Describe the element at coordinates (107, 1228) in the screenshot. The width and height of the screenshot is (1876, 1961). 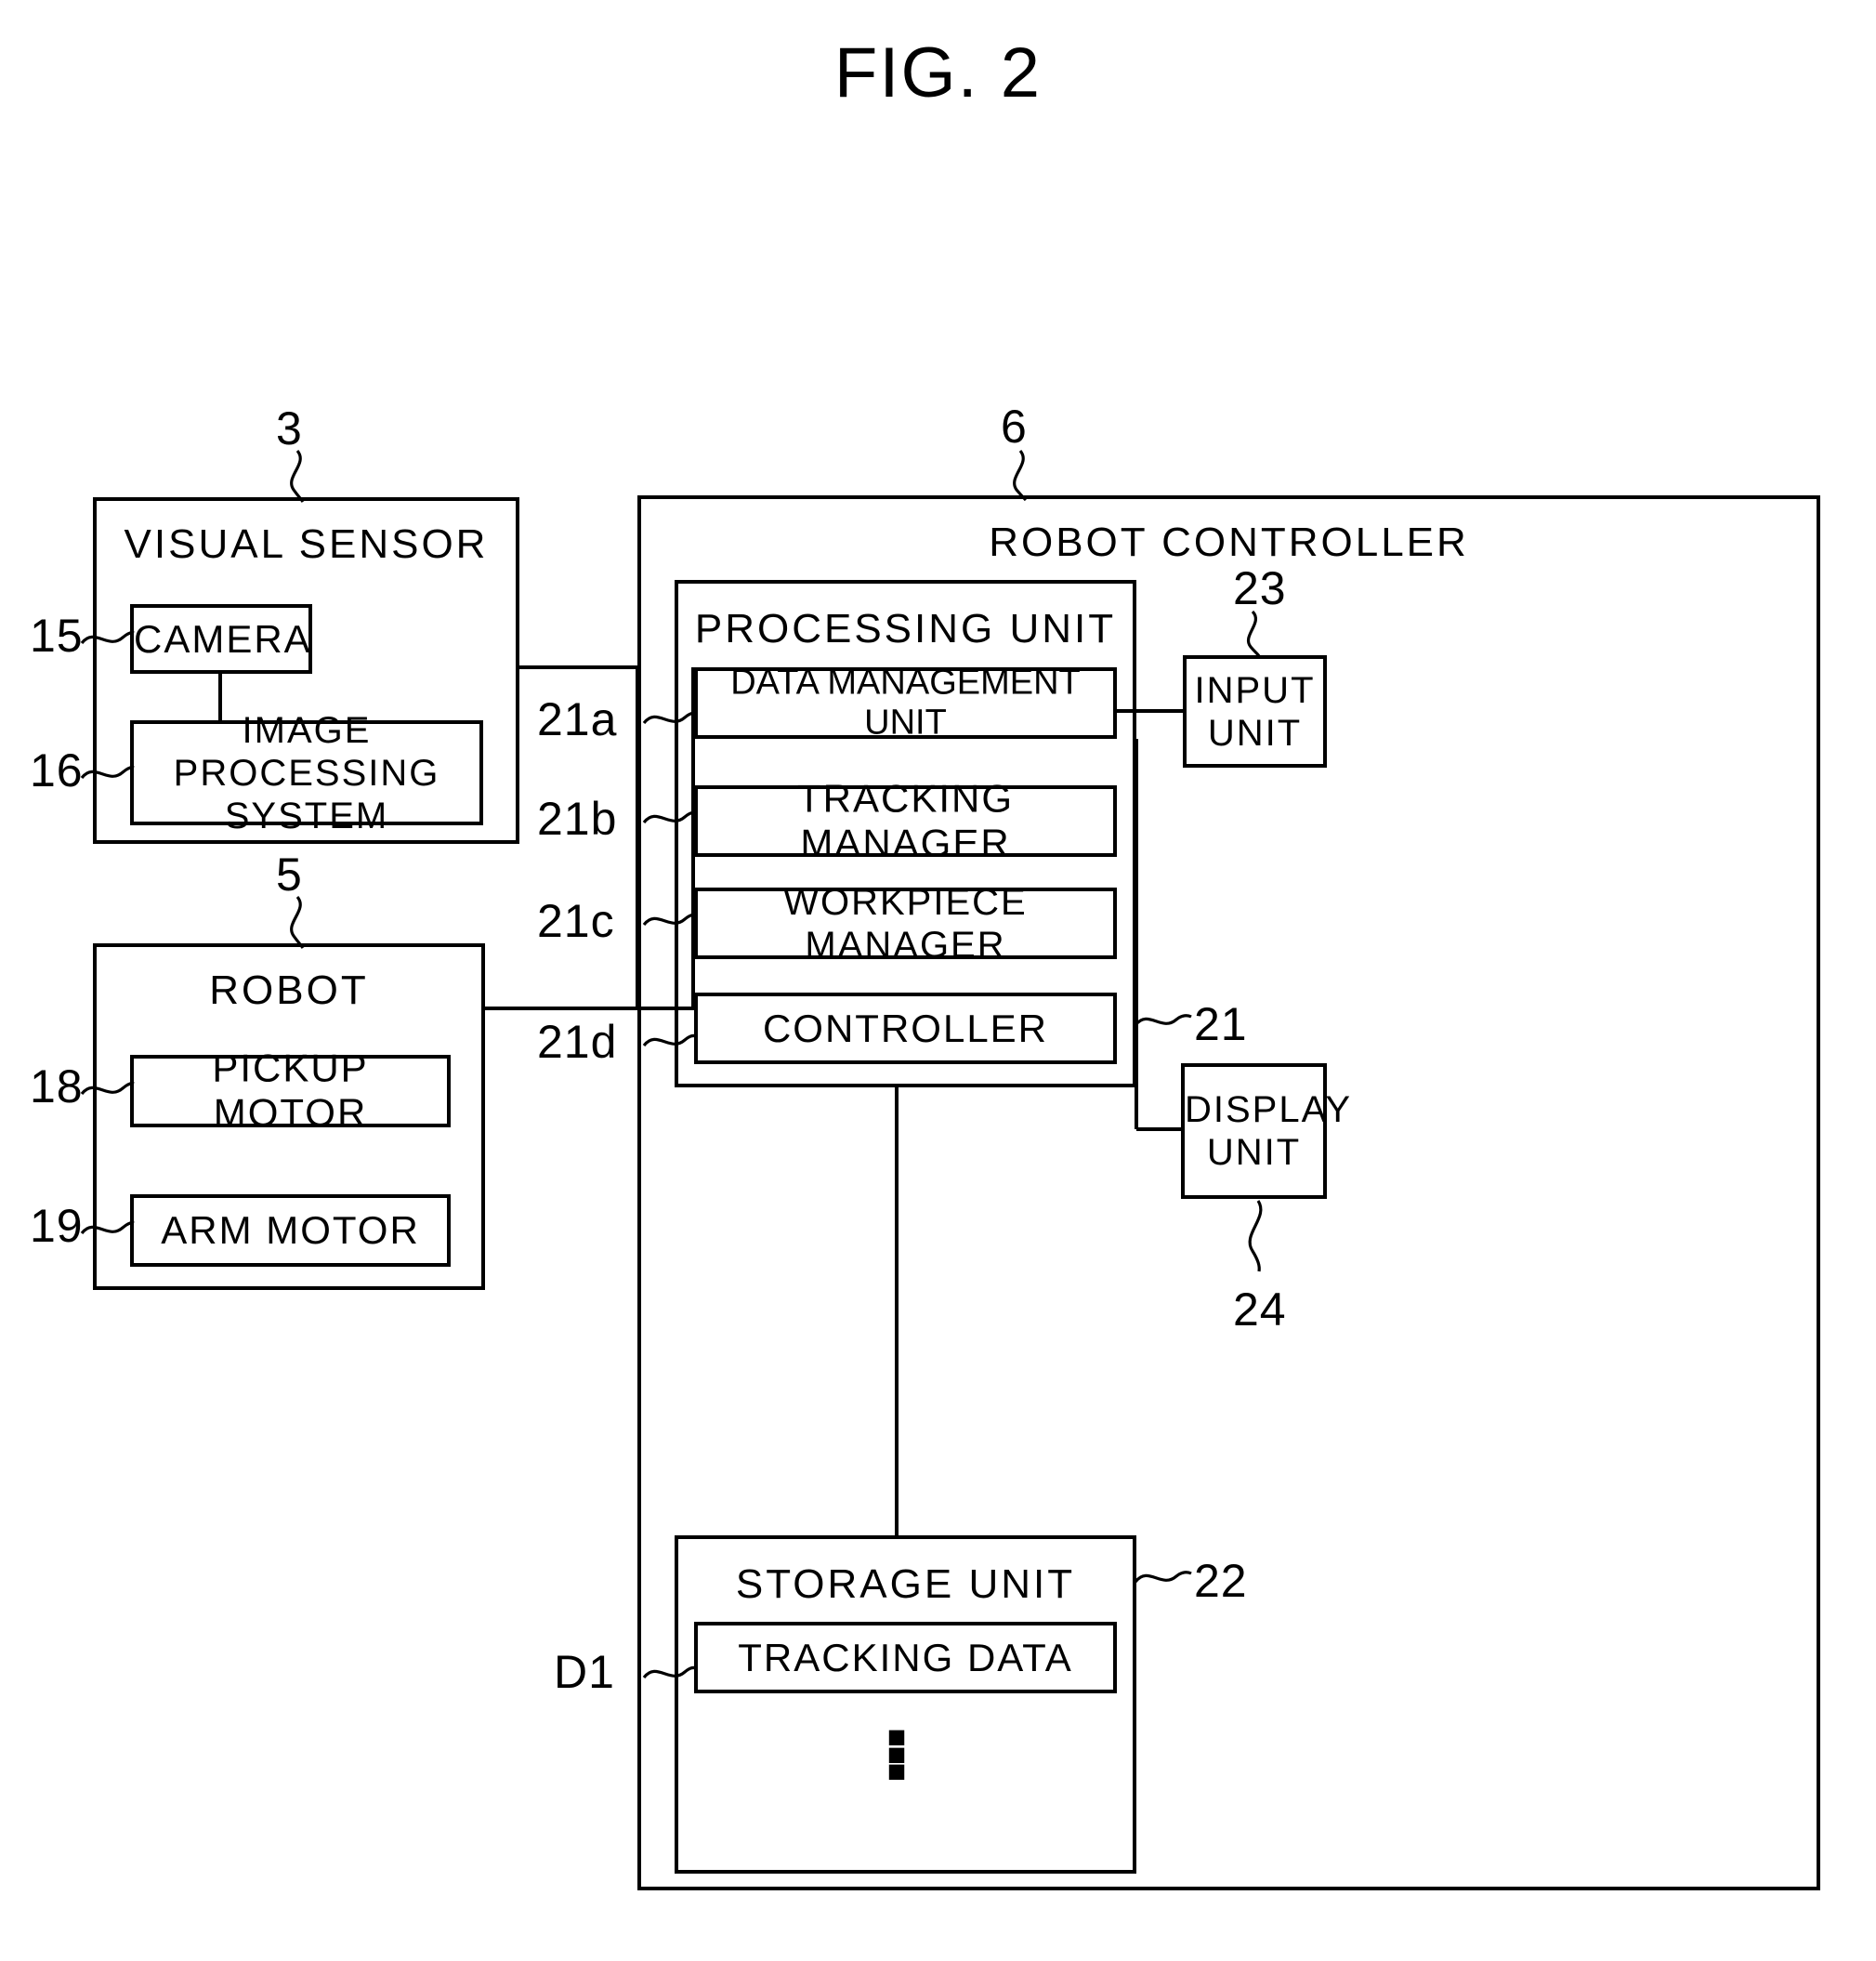
I see `ref-19-leader` at that location.